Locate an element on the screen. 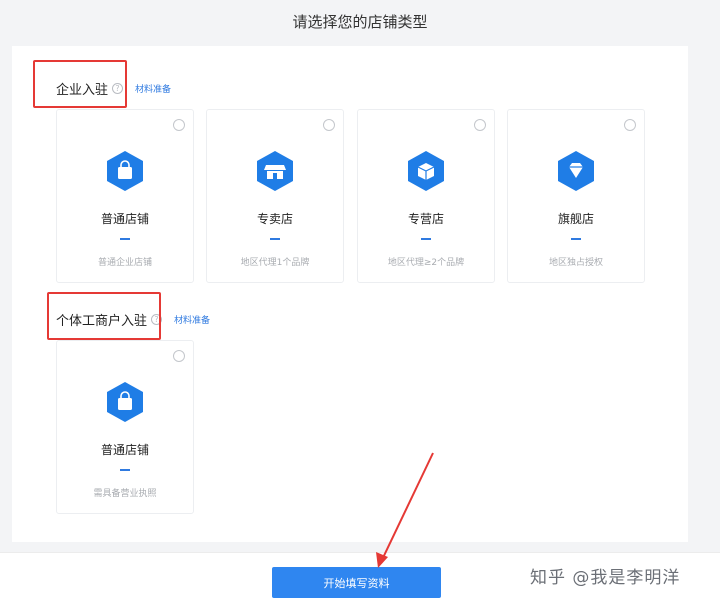 This screenshot has height=604, width=720. card-enterprise-exclusive-store: 专卖店 地区代理1个品牌 is located at coordinates (275, 196).